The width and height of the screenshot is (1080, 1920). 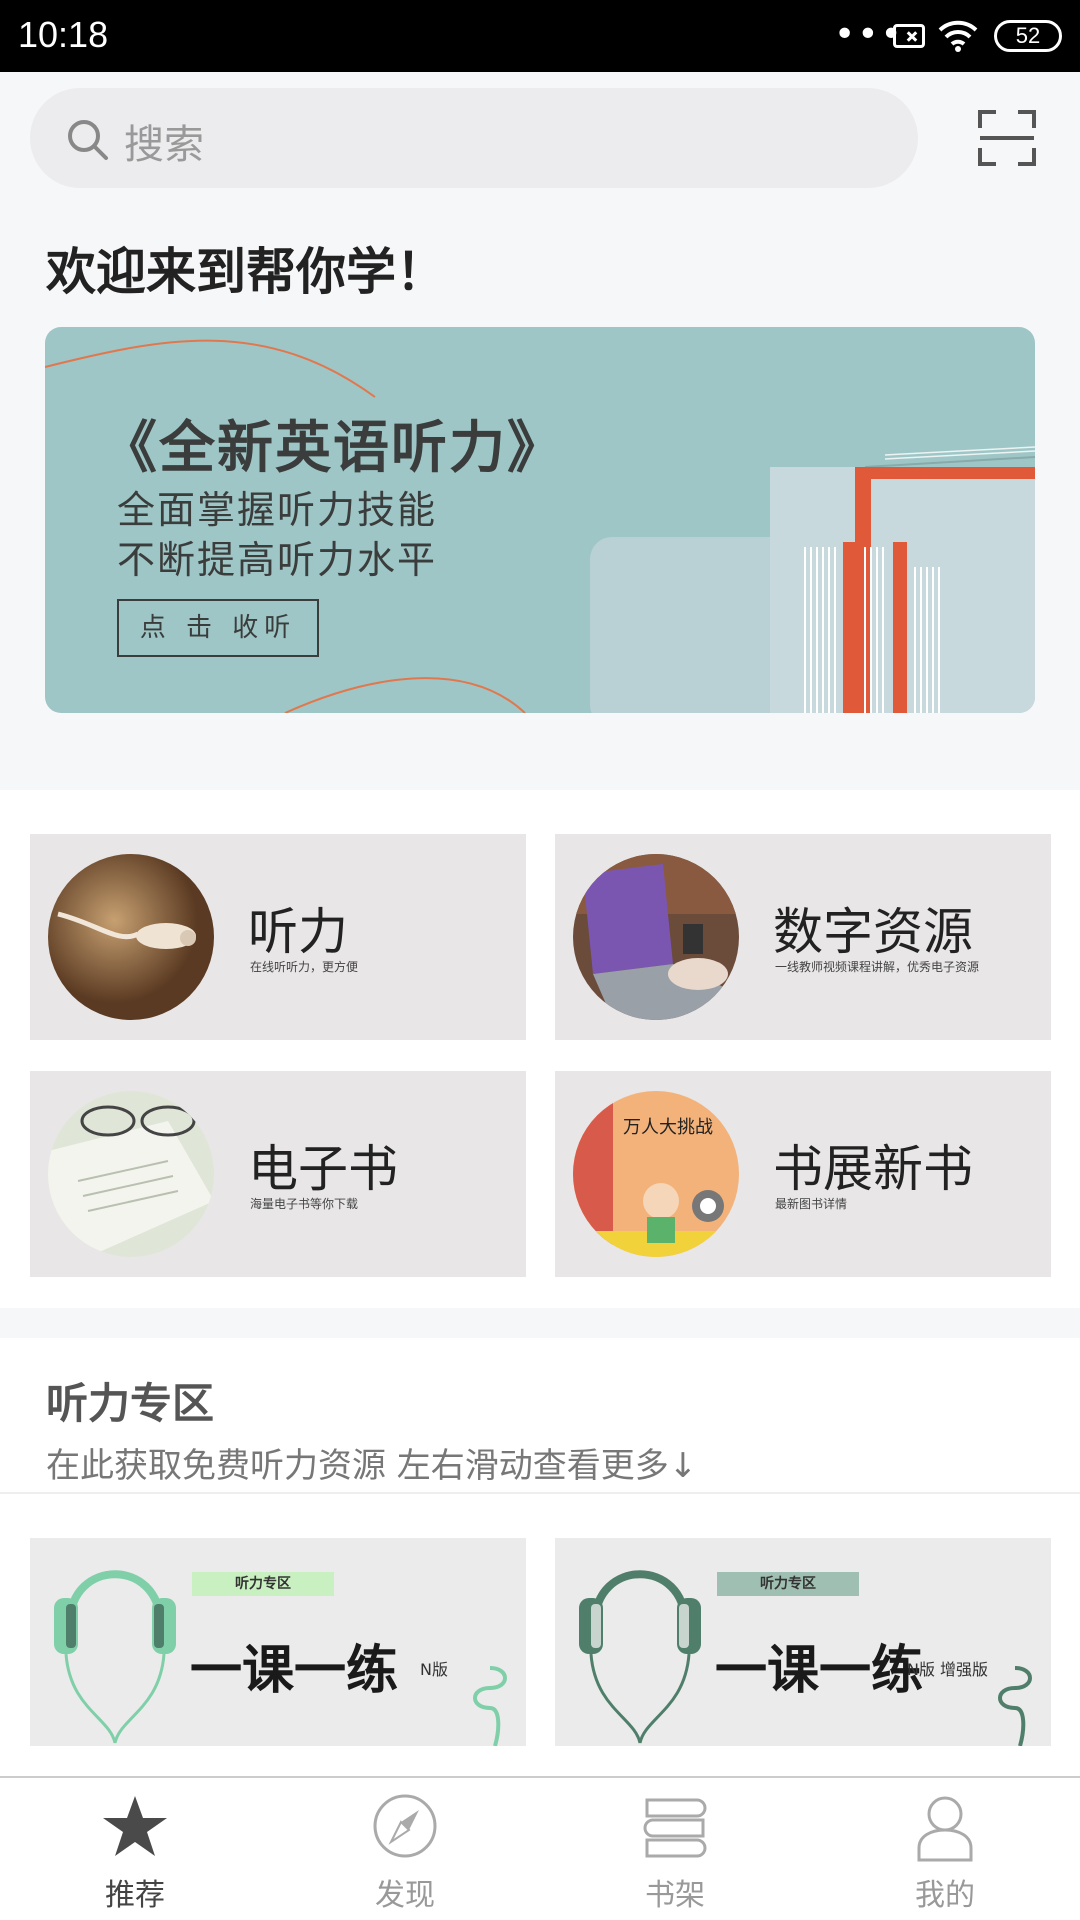 I want to click on nav-label: 发现, so click(x=405, y=1895).